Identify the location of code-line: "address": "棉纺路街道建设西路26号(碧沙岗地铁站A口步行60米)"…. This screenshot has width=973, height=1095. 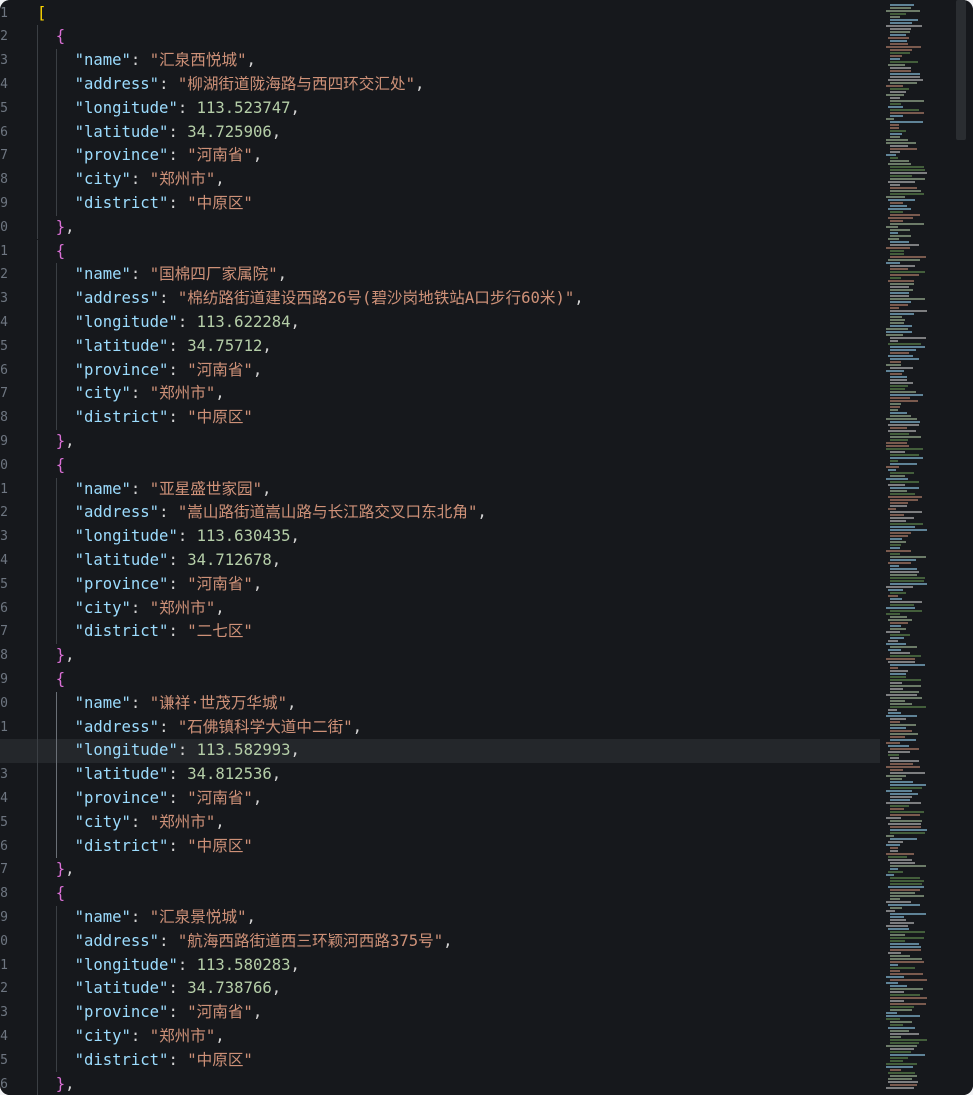
(454, 299).